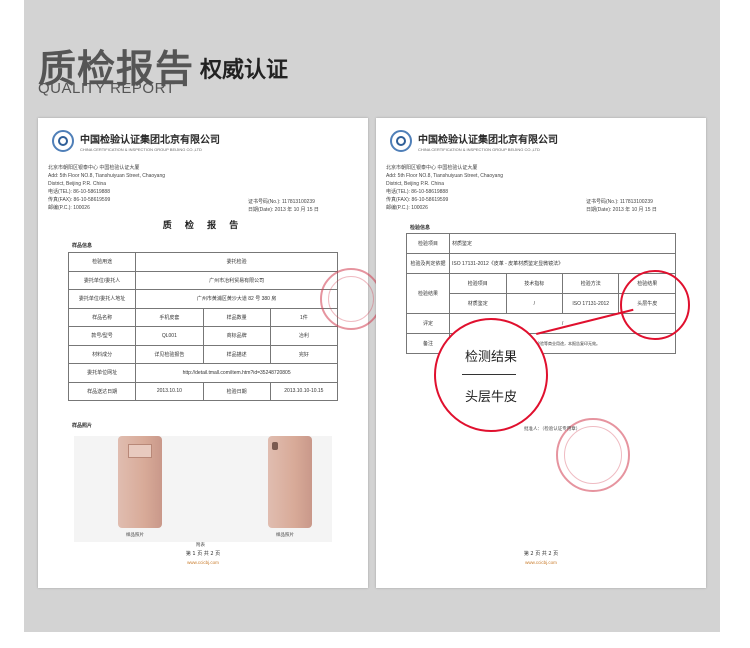  What do you see at coordinates (82, 426) in the screenshot?
I see `section-label-photo: 样品照片` at bounding box center [82, 426].